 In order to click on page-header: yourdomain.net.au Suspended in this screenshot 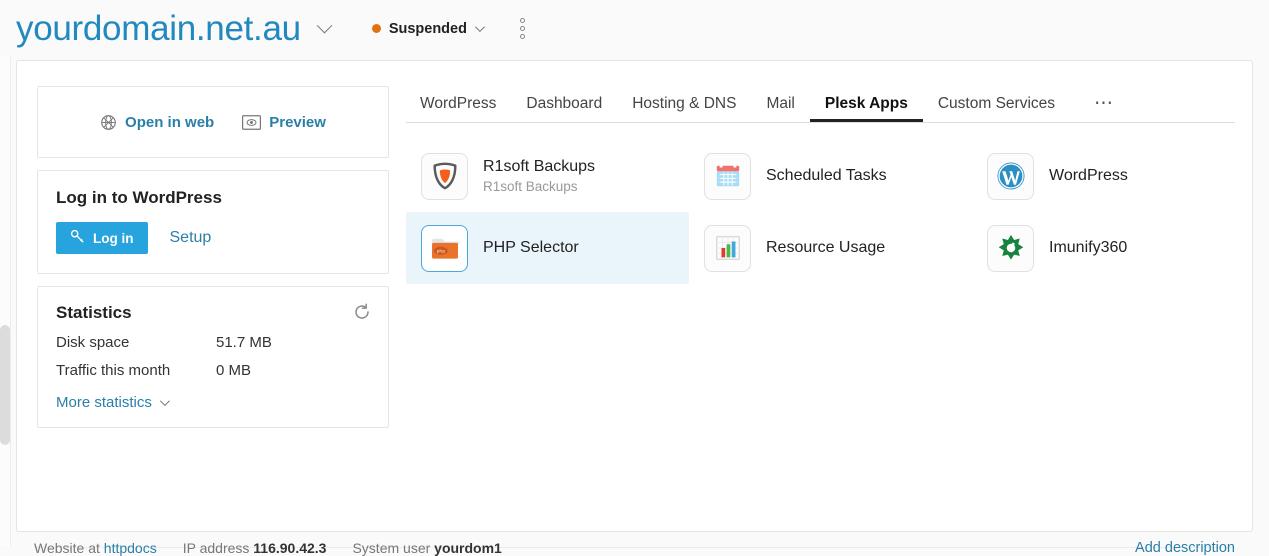, I will do `click(634, 28)`.